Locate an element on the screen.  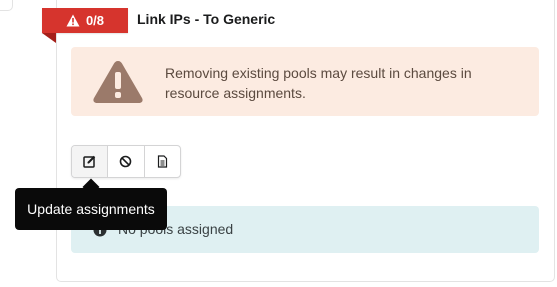
warning-triangle-icon is located at coordinates (73, 20).